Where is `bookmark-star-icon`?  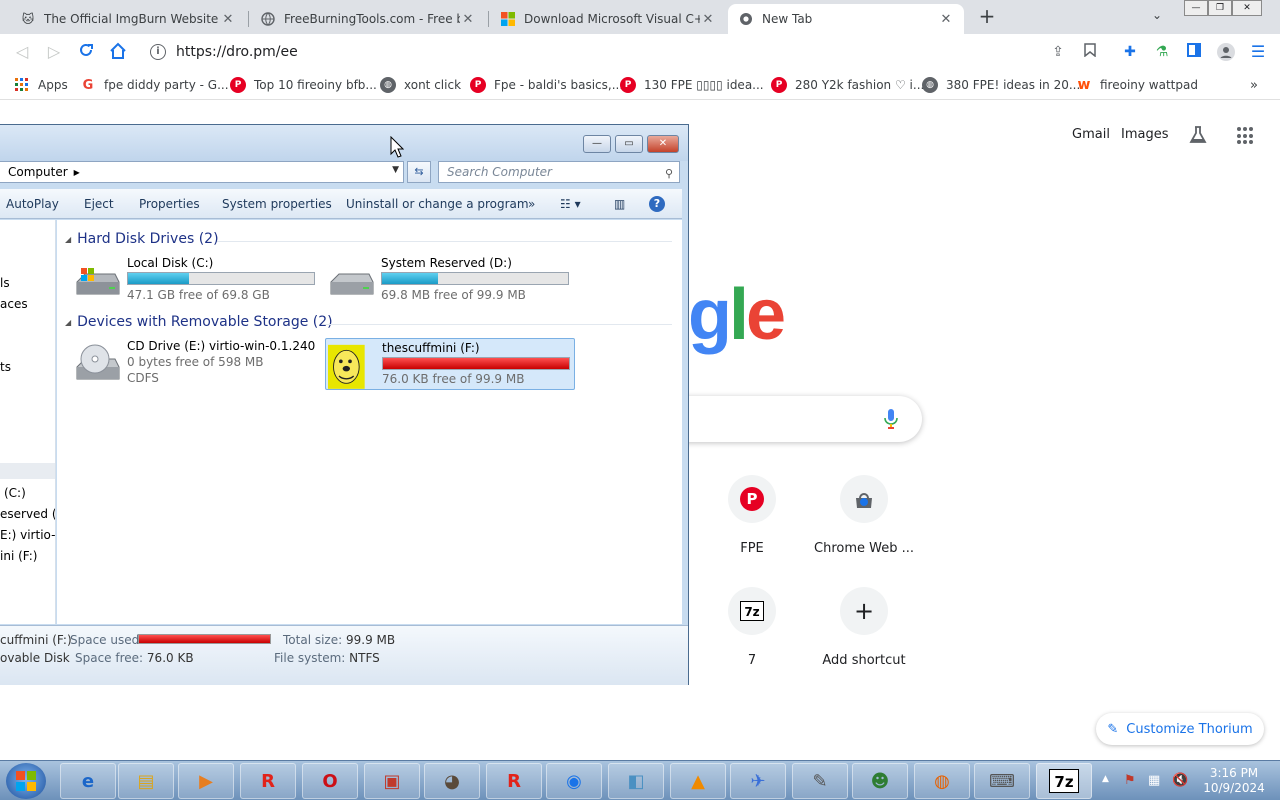 bookmark-star-icon is located at coordinates (1090, 53).